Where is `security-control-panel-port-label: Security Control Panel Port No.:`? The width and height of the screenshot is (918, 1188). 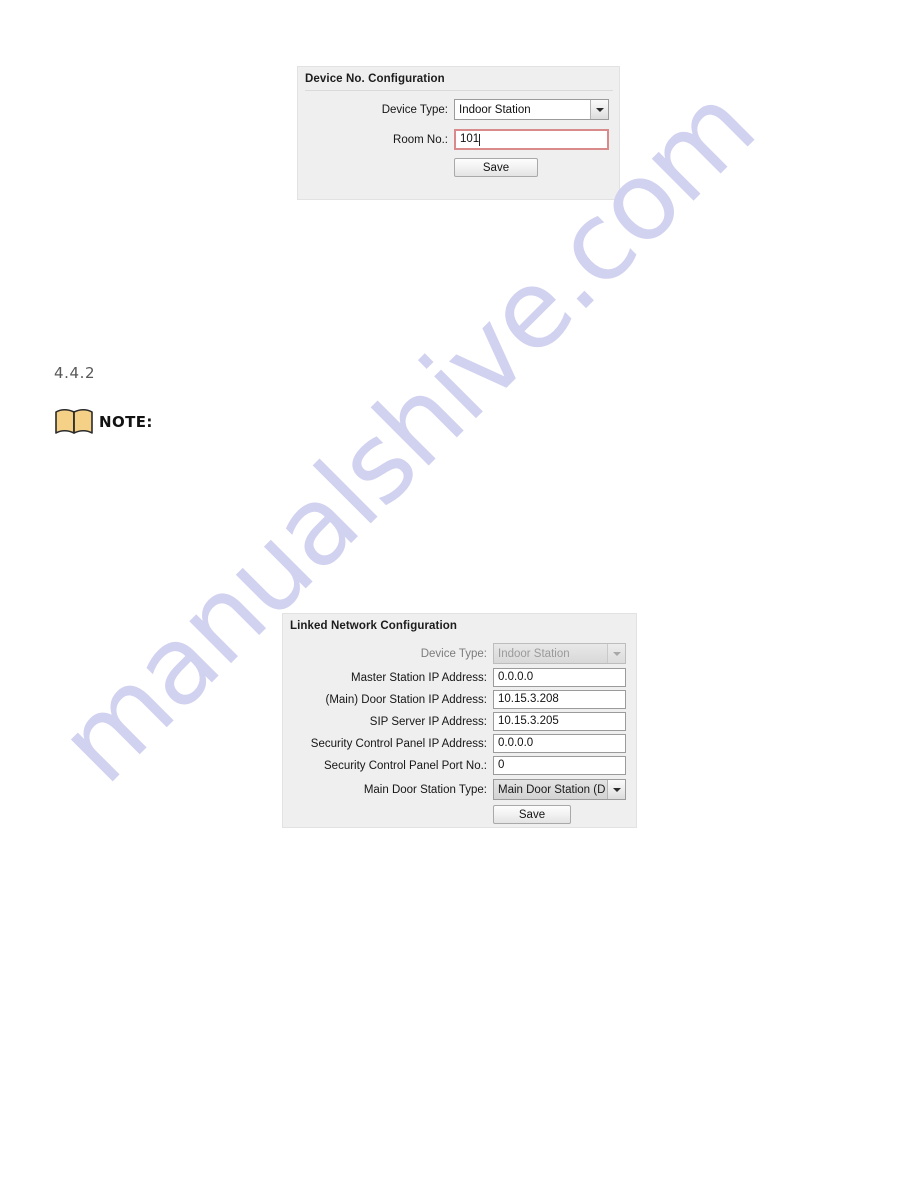 security-control-panel-port-label: Security Control Panel Port No.: is located at coordinates (405, 765).